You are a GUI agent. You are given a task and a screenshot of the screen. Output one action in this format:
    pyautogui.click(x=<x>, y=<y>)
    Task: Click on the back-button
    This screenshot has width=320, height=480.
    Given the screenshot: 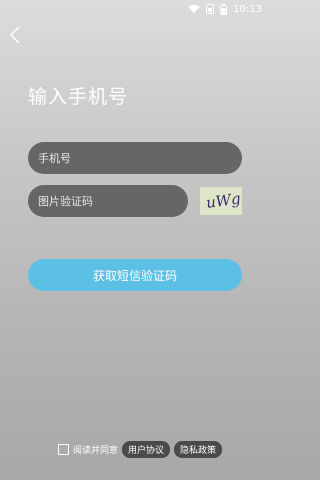 What is the action you would take?
    pyautogui.click(x=15, y=37)
    